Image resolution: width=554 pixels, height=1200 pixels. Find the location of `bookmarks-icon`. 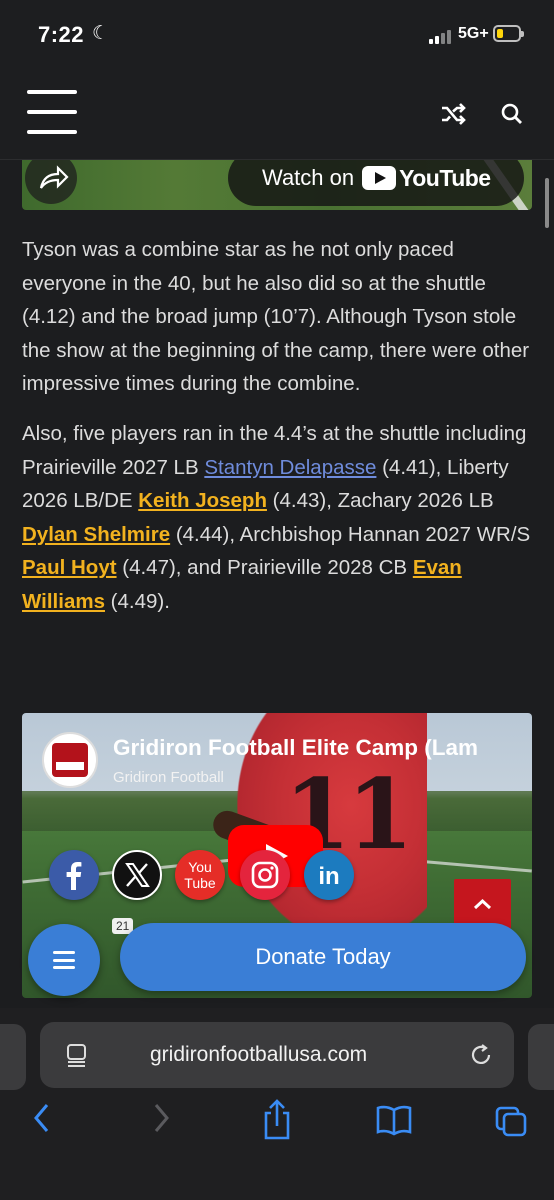

bookmarks-icon is located at coordinates (394, 1120).